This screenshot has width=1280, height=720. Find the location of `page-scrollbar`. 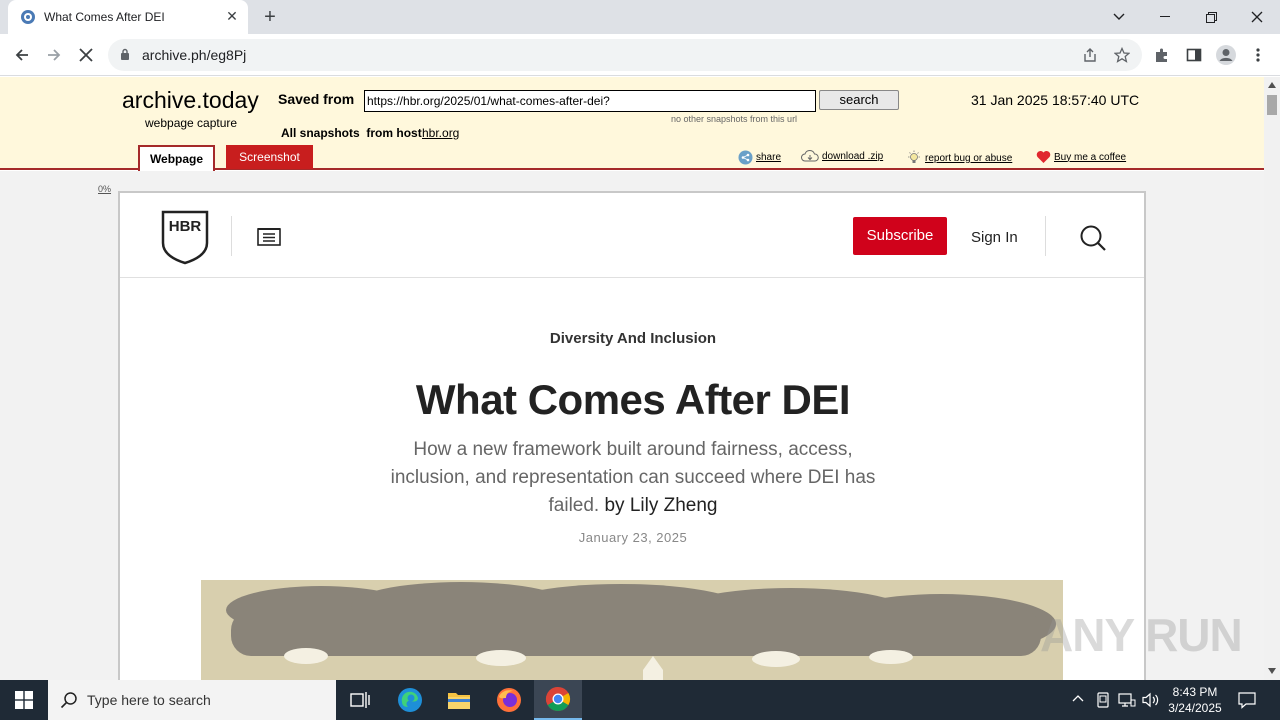

page-scrollbar is located at coordinates (1272, 378).